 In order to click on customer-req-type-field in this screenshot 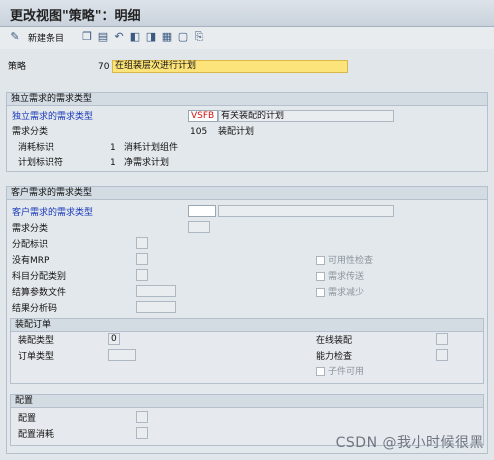, I will do `click(202, 211)`.